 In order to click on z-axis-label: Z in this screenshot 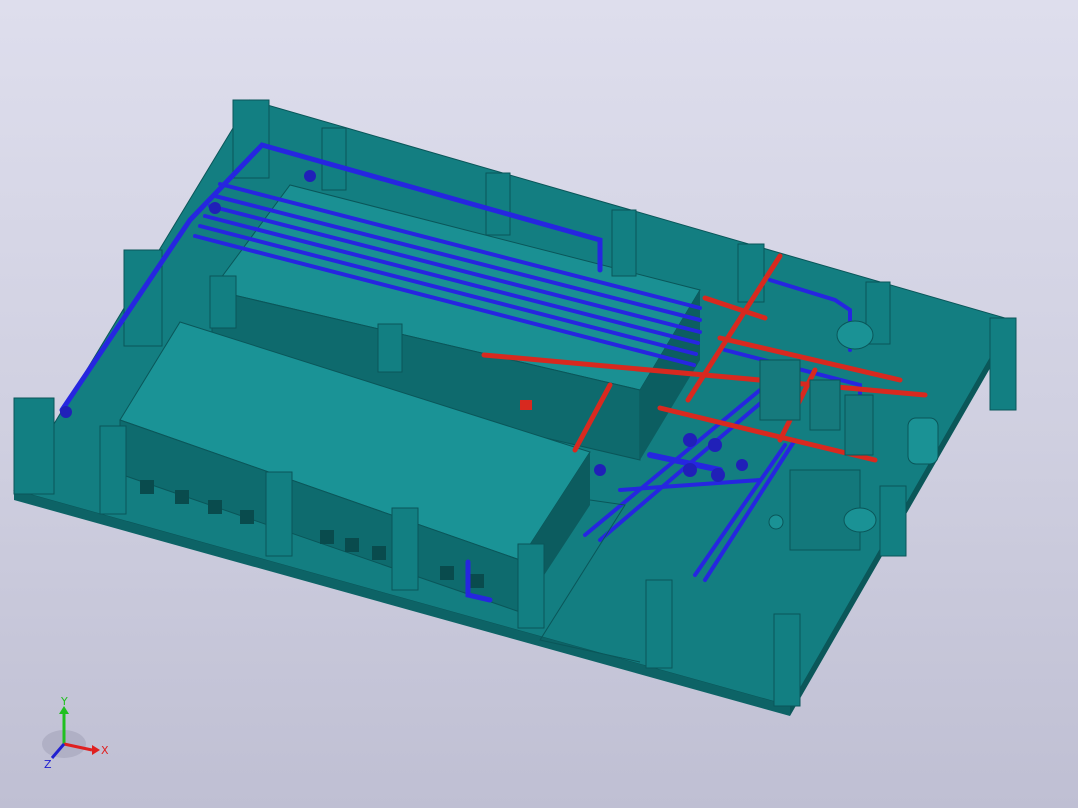, I will do `click(48, 764)`.